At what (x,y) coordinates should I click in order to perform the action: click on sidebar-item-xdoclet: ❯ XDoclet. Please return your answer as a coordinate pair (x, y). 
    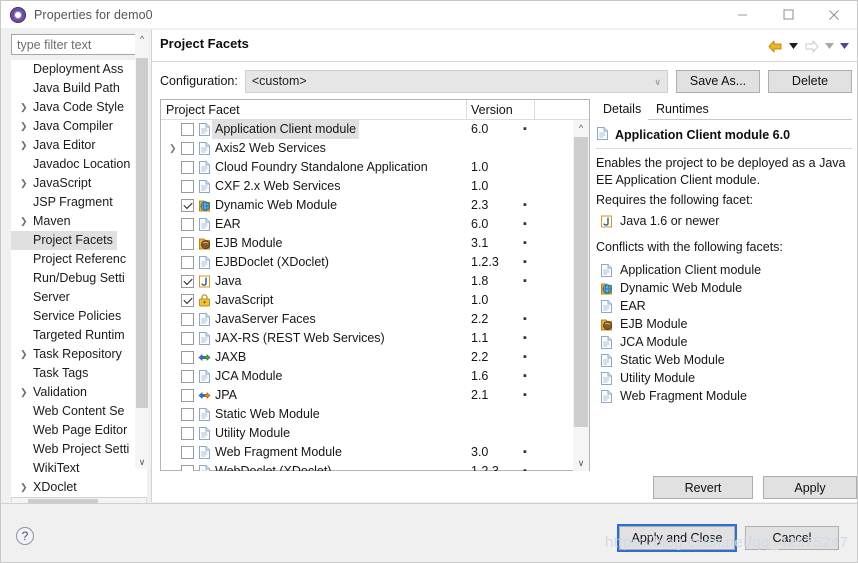
    Looking at the image, I should click on (79, 487).